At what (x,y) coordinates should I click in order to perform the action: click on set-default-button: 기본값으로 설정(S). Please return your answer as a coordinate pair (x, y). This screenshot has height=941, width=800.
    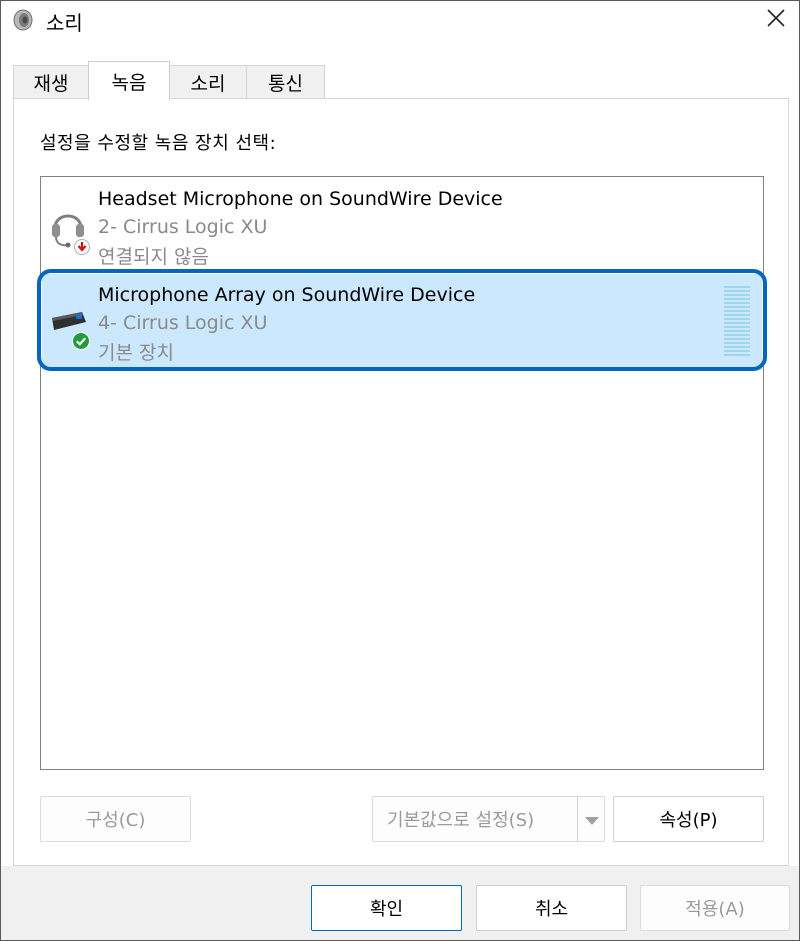
    Looking at the image, I should click on (488, 819).